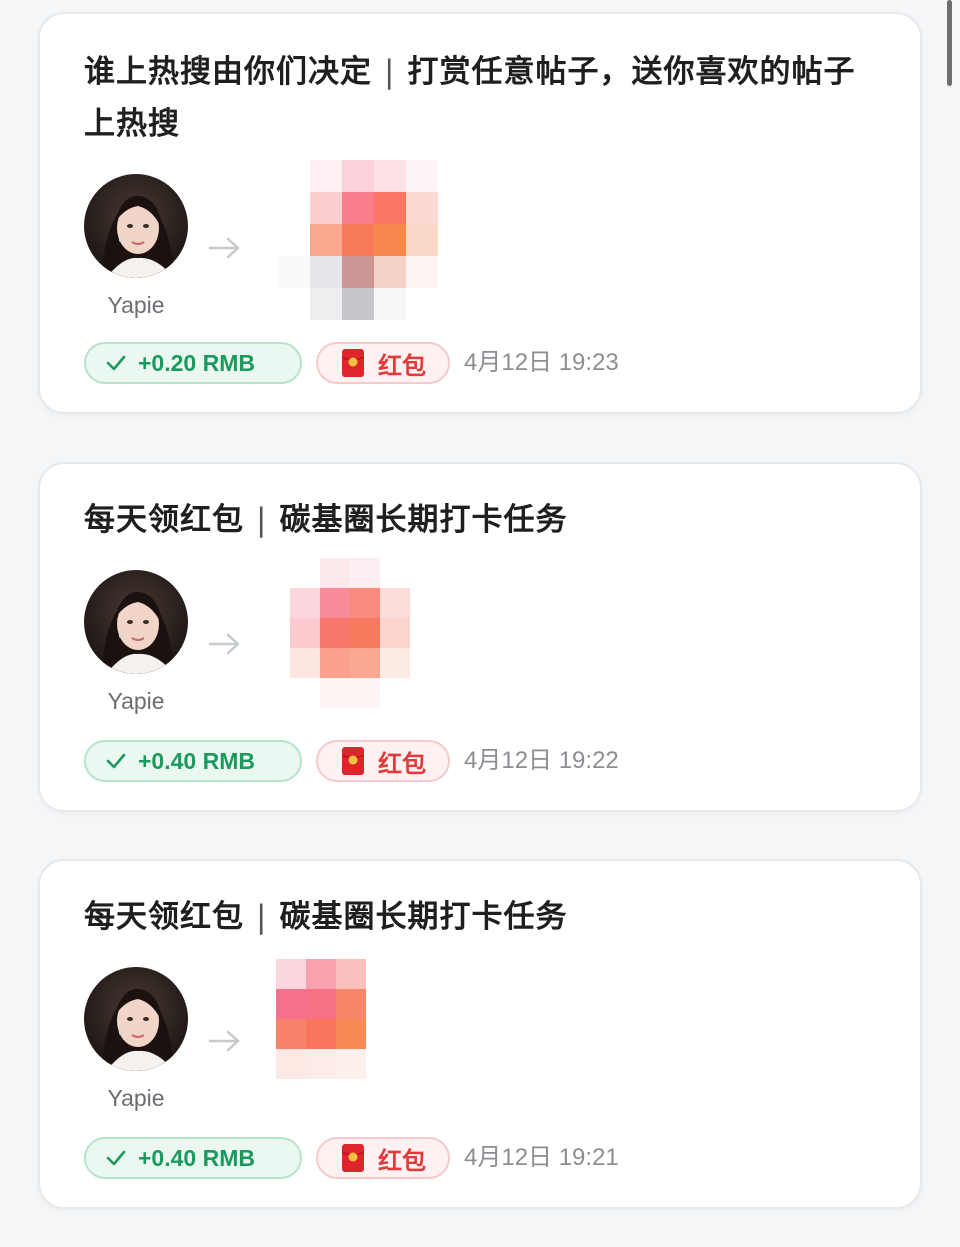 Image resolution: width=960 pixels, height=1247 pixels. I want to click on timestamp: 4月12日 19:22, so click(541, 760).